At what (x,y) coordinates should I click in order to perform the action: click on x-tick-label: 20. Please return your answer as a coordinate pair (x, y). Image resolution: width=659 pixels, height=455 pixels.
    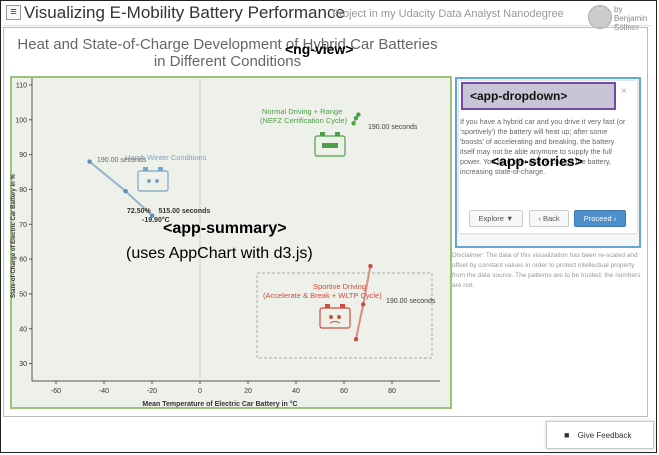
    Looking at the image, I should click on (248, 391).